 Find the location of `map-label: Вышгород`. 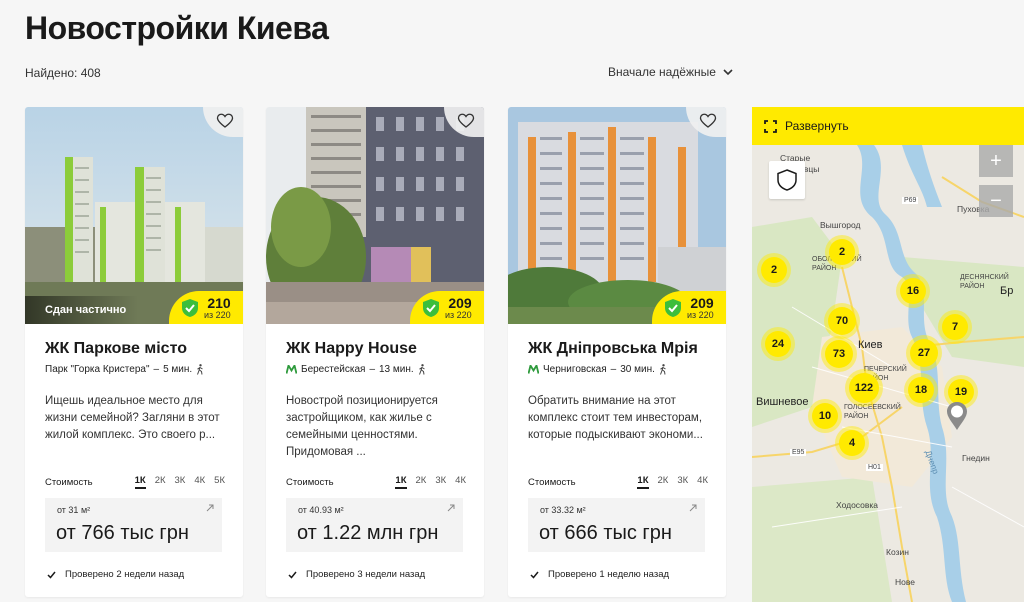

map-label: Вышгород is located at coordinates (840, 225).